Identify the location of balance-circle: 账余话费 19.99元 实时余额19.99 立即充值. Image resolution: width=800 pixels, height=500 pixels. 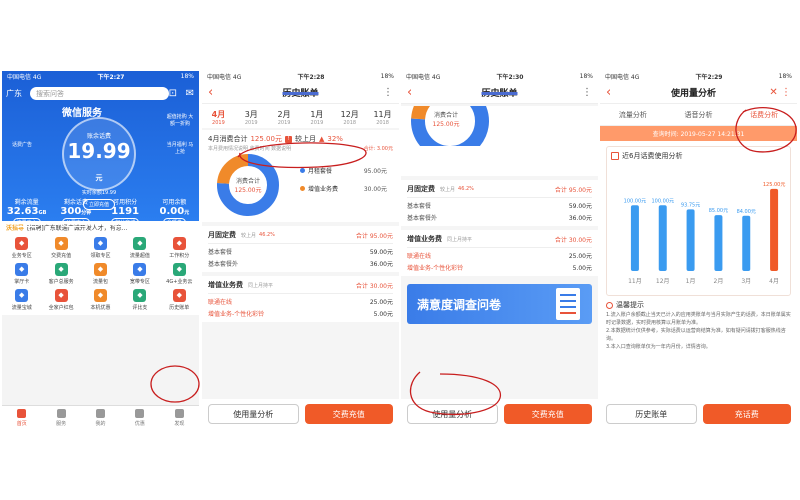
(99, 163).